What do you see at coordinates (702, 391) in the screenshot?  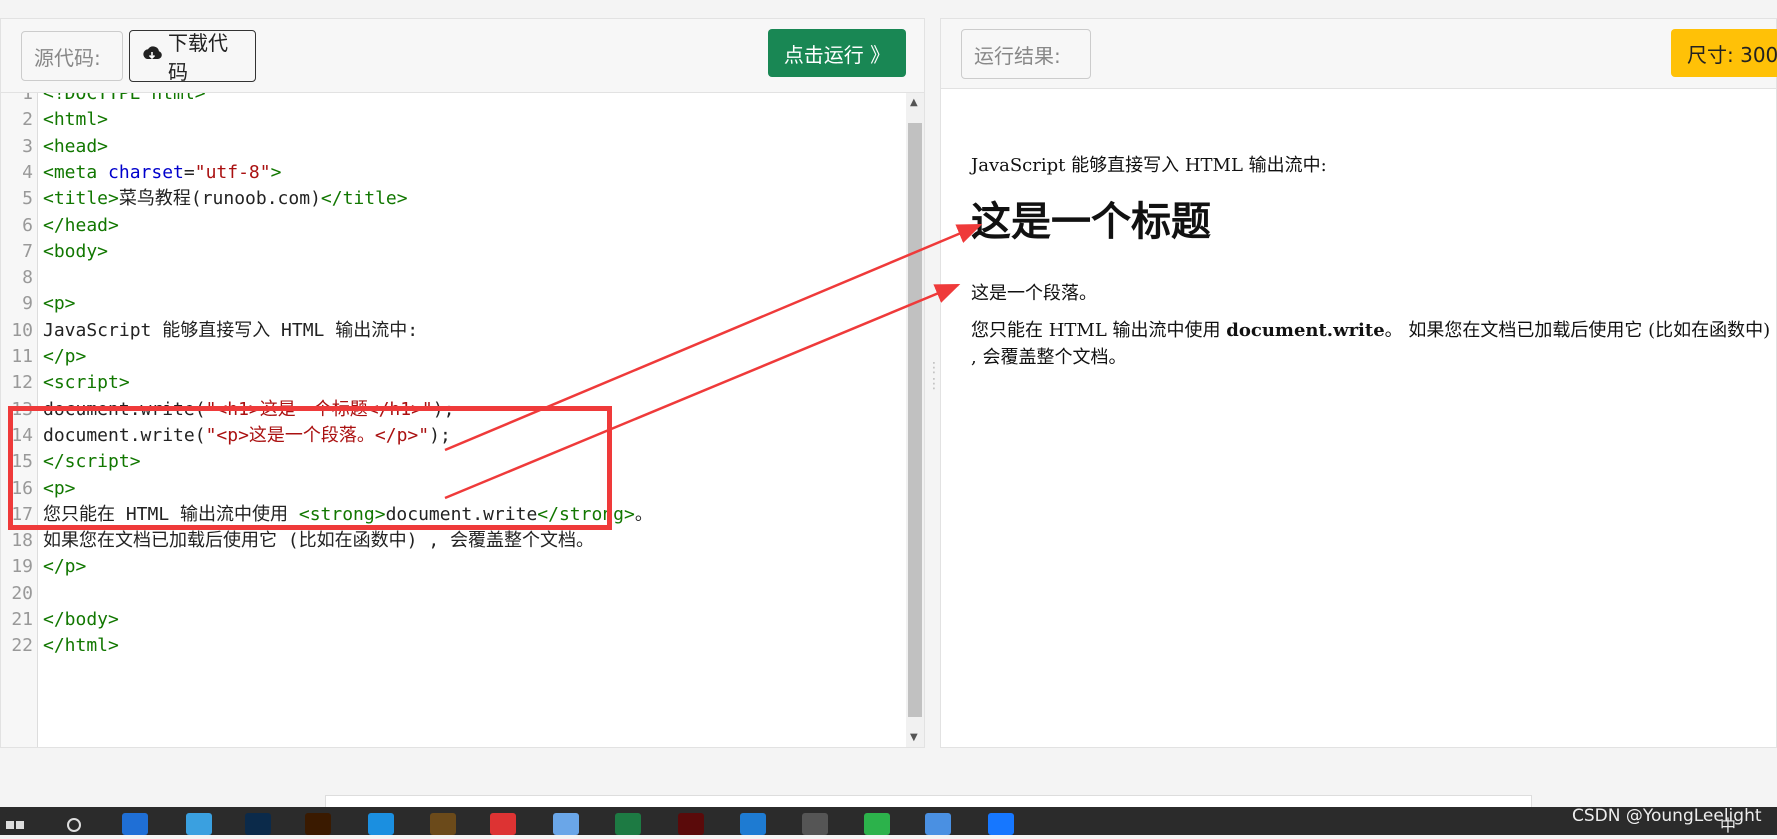 I see `arrow-to-paragraph` at bounding box center [702, 391].